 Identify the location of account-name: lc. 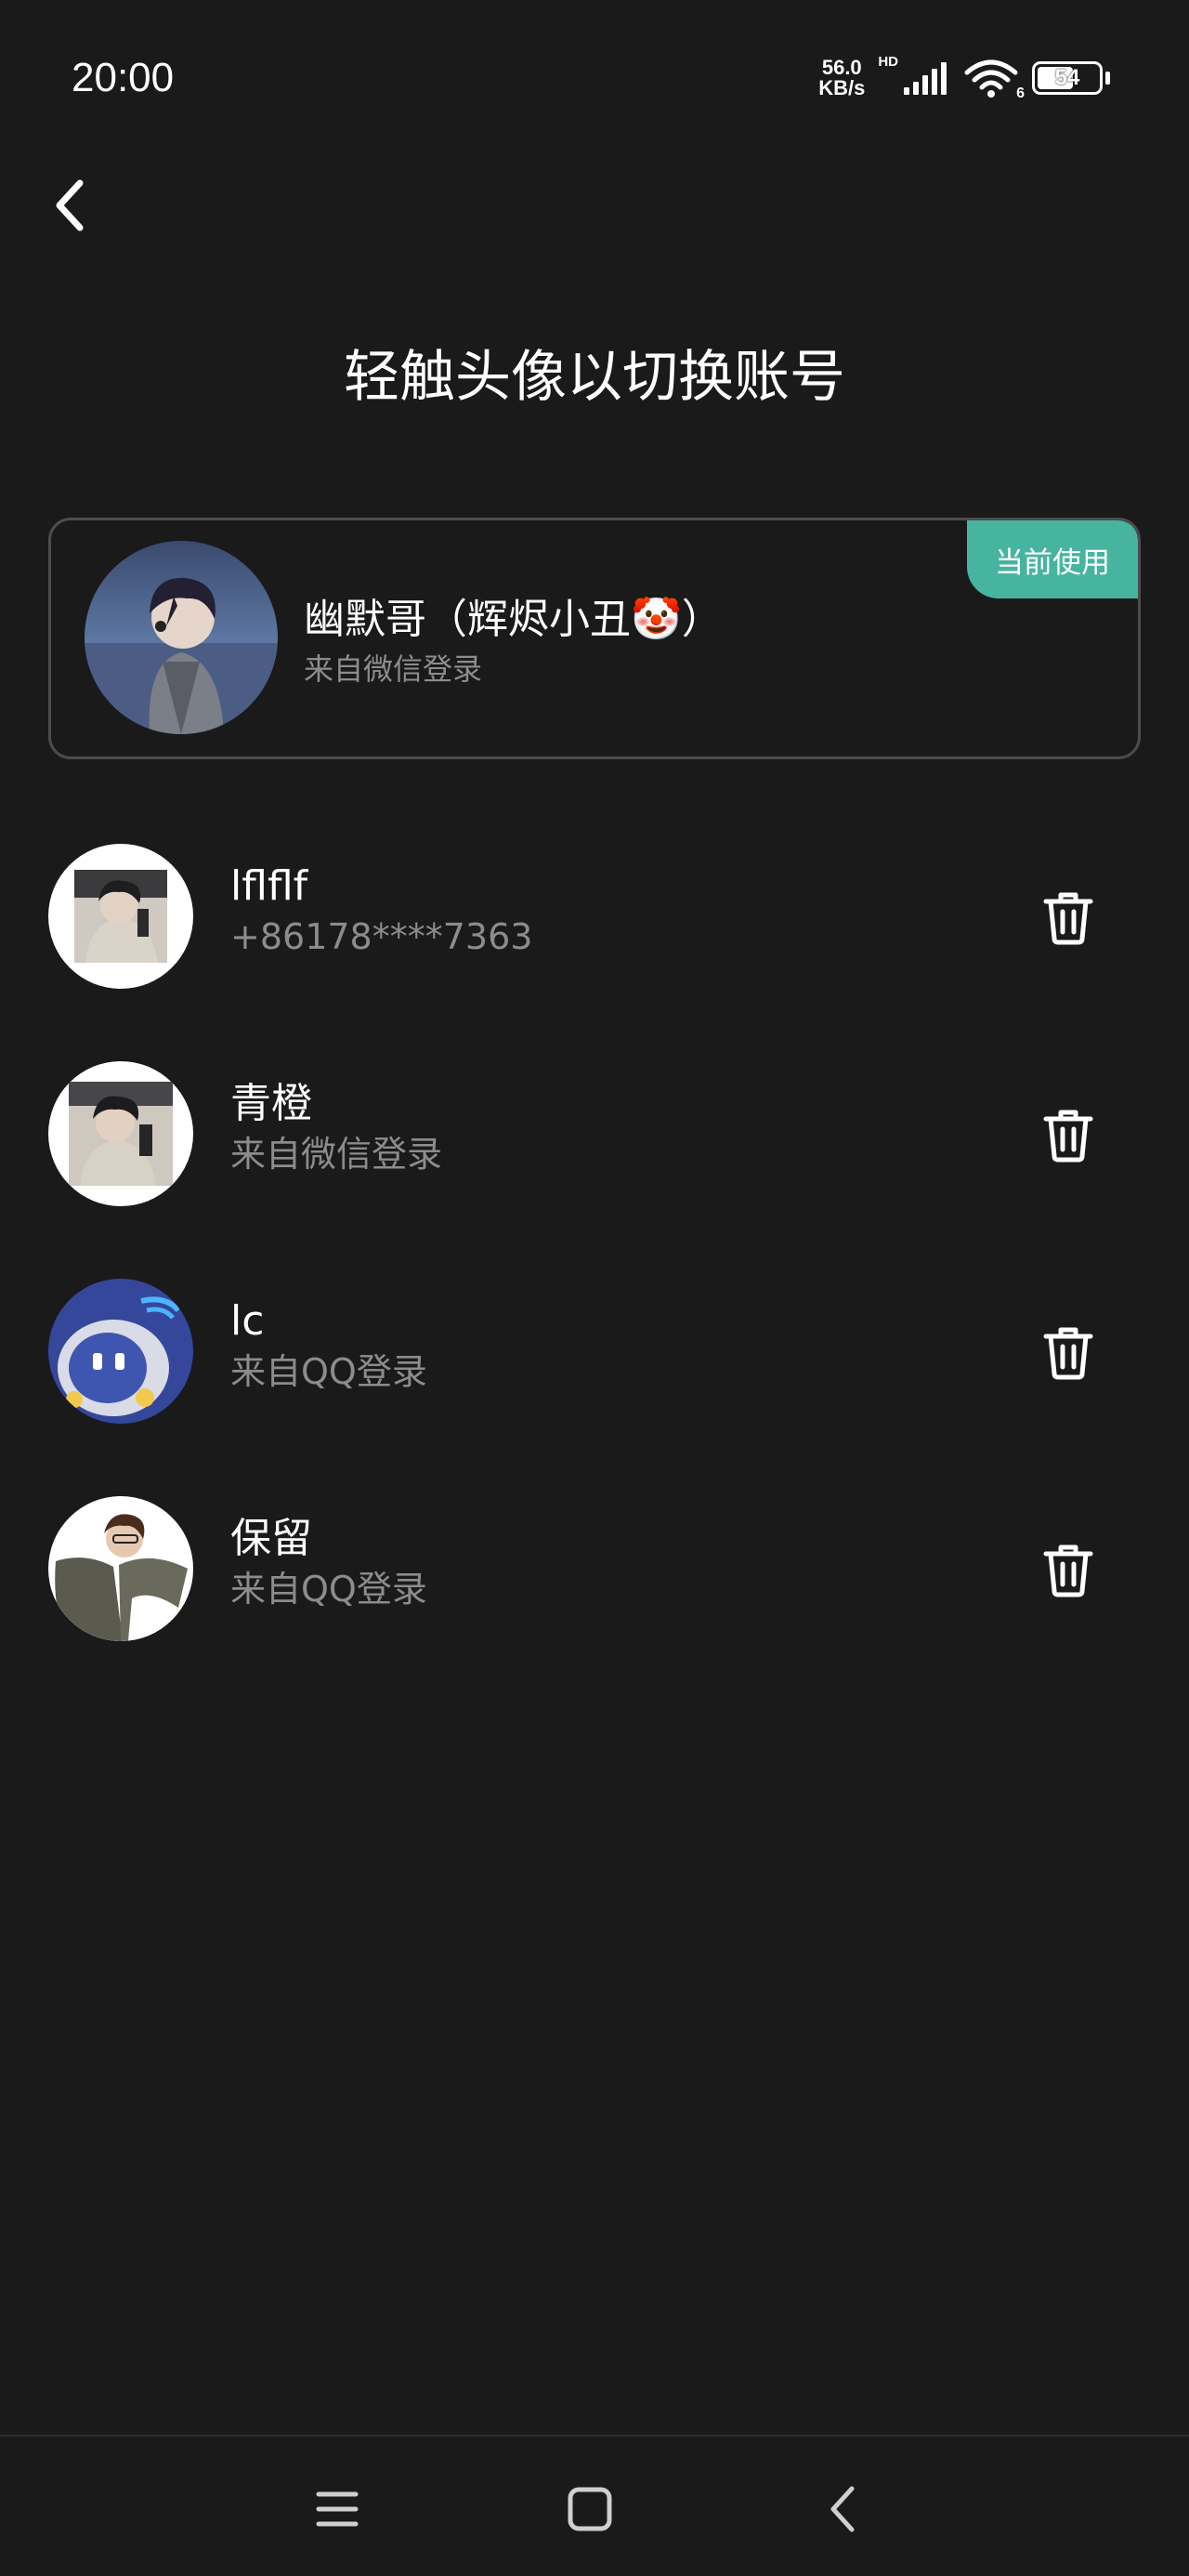
(247, 1321).